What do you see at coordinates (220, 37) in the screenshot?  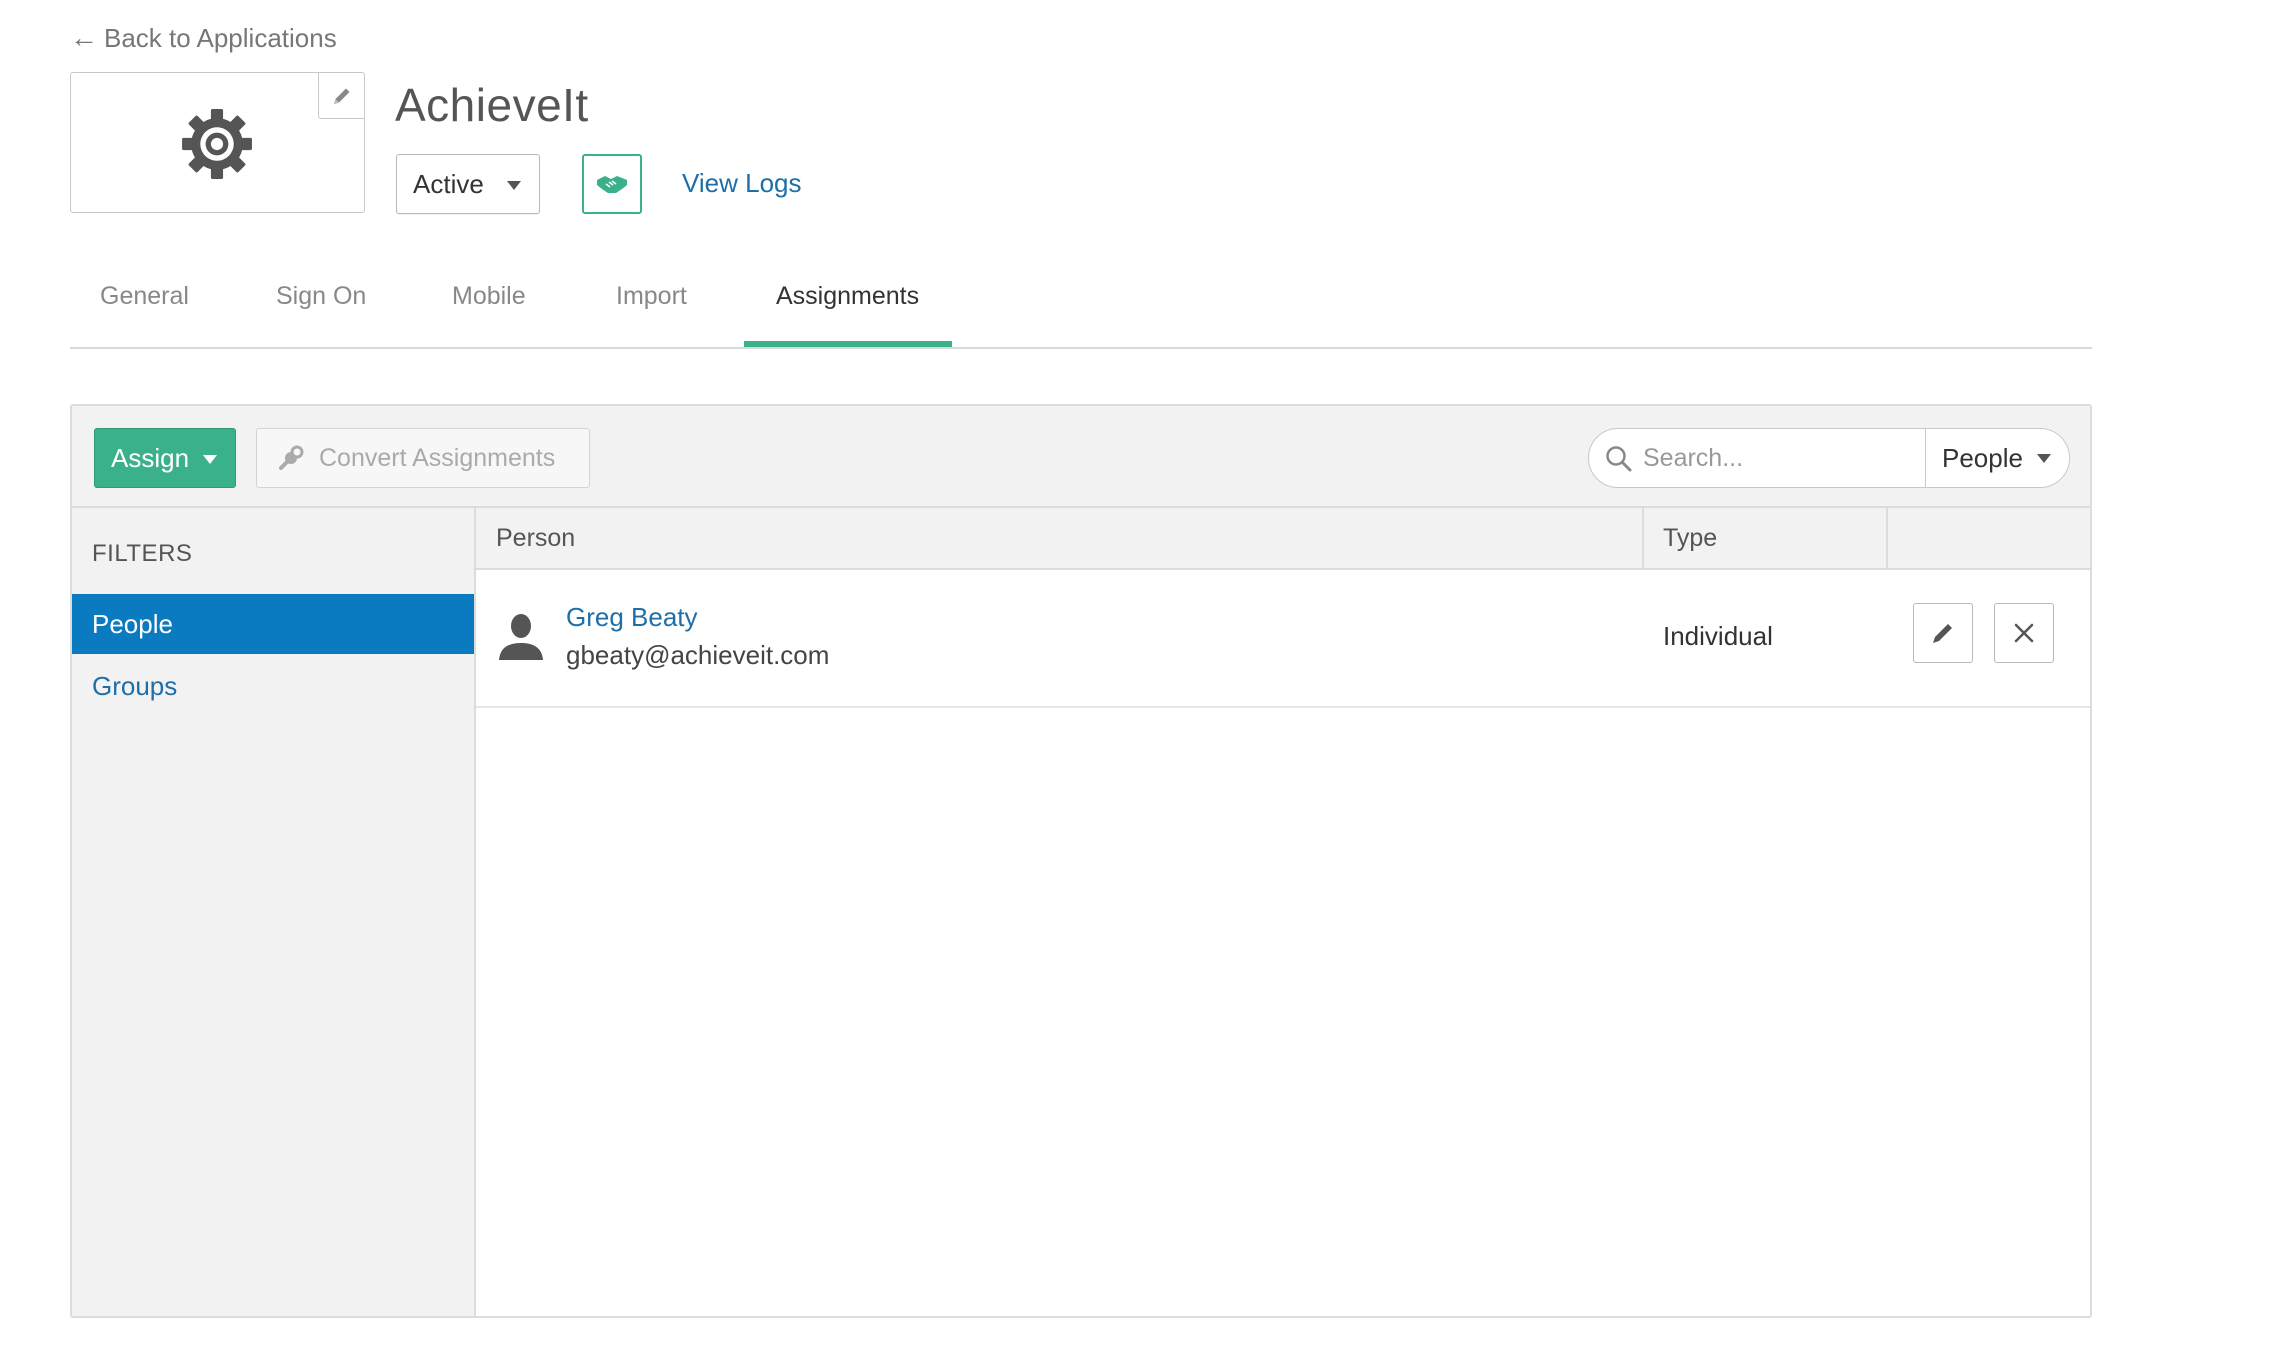 I see `back-link-label: Back to Applications` at bounding box center [220, 37].